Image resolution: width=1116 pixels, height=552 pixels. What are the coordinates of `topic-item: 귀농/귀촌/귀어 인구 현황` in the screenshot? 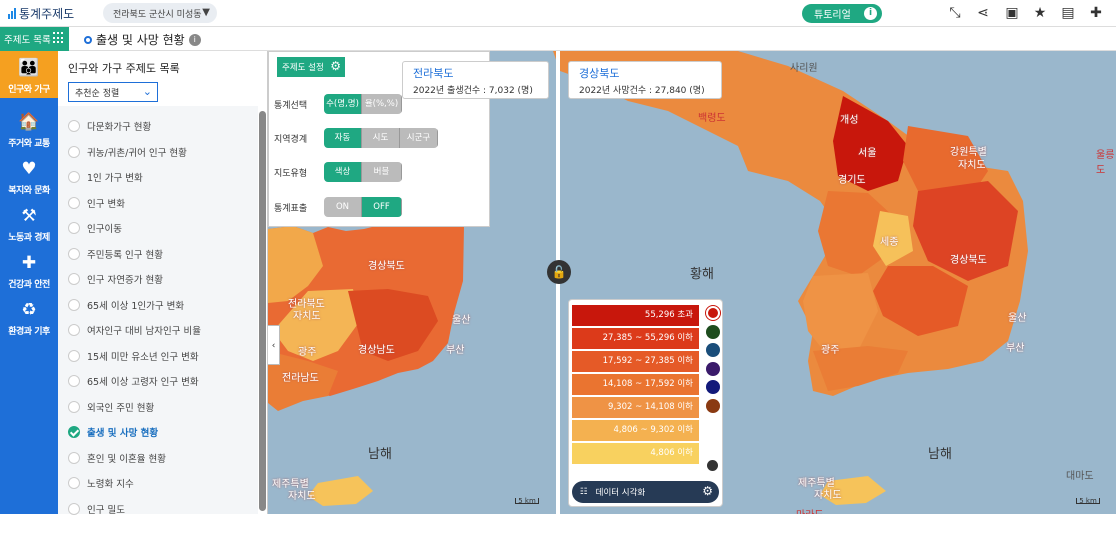 It's located at (127, 152).